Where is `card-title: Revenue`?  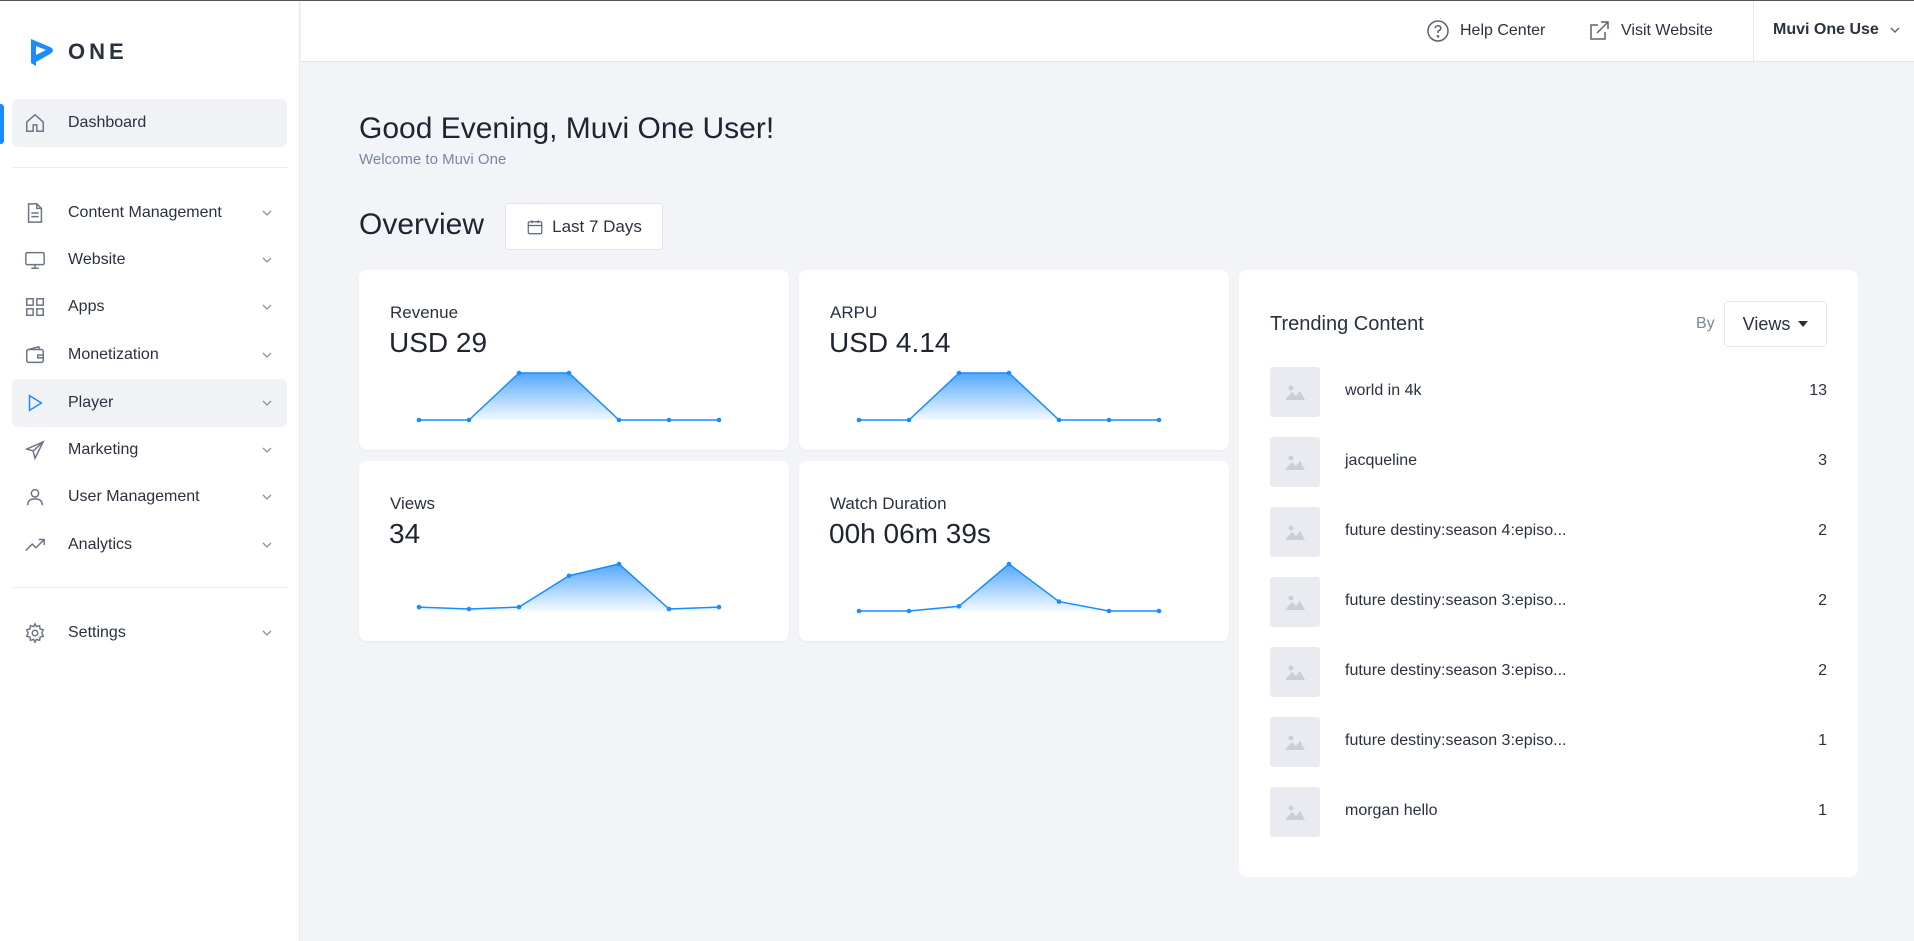 card-title: Revenue is located at coordinates (424, 312).